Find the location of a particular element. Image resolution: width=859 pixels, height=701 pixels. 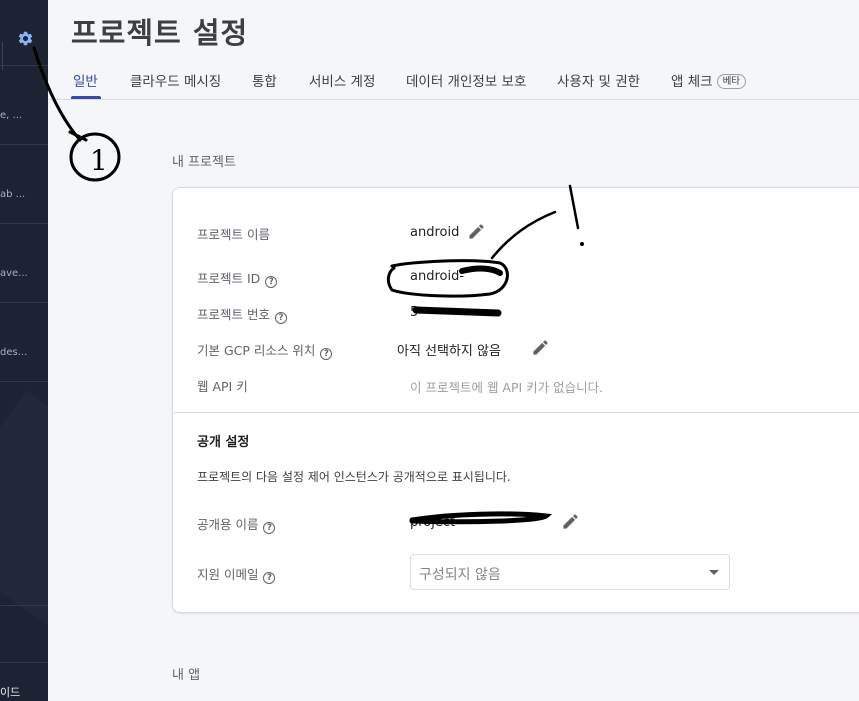

project-id-label: 프로젝트 ID? is located at coordinates (237, 278).